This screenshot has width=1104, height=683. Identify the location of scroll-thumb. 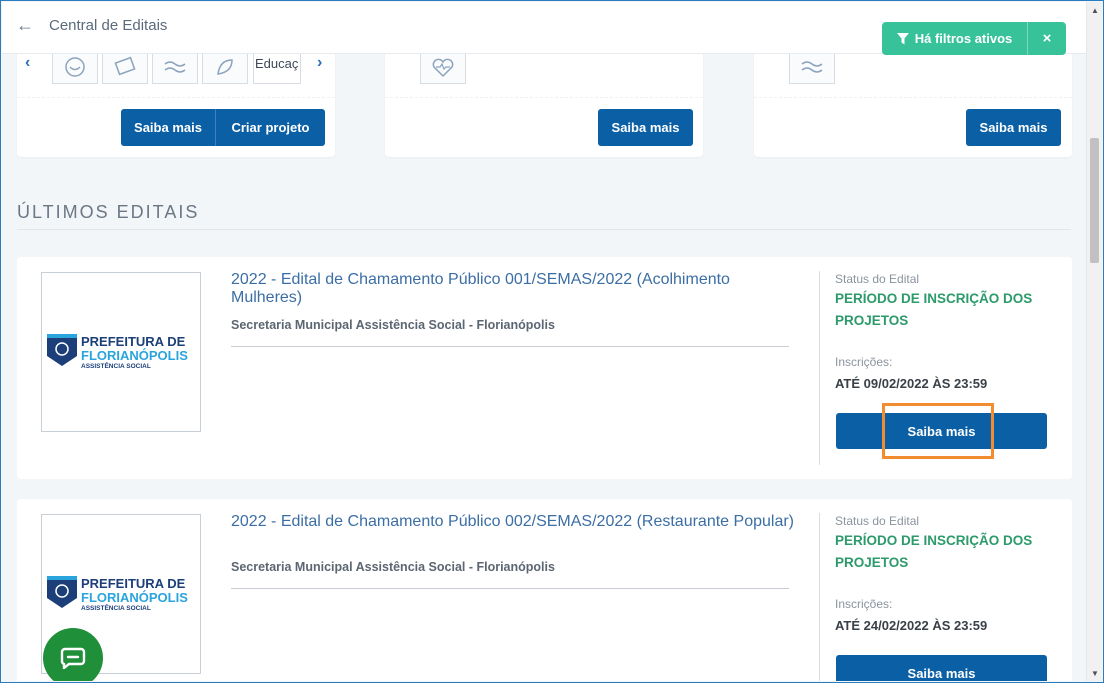
(1094, 200).